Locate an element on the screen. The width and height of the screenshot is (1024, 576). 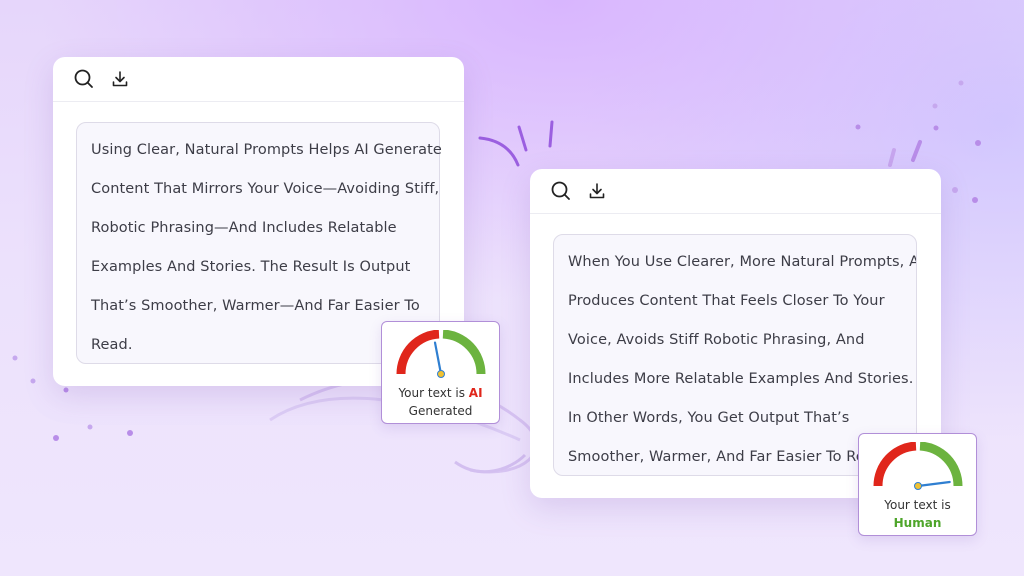
text-line: In Other Words, You Get Output That’s is located at coordinates (709, 418).